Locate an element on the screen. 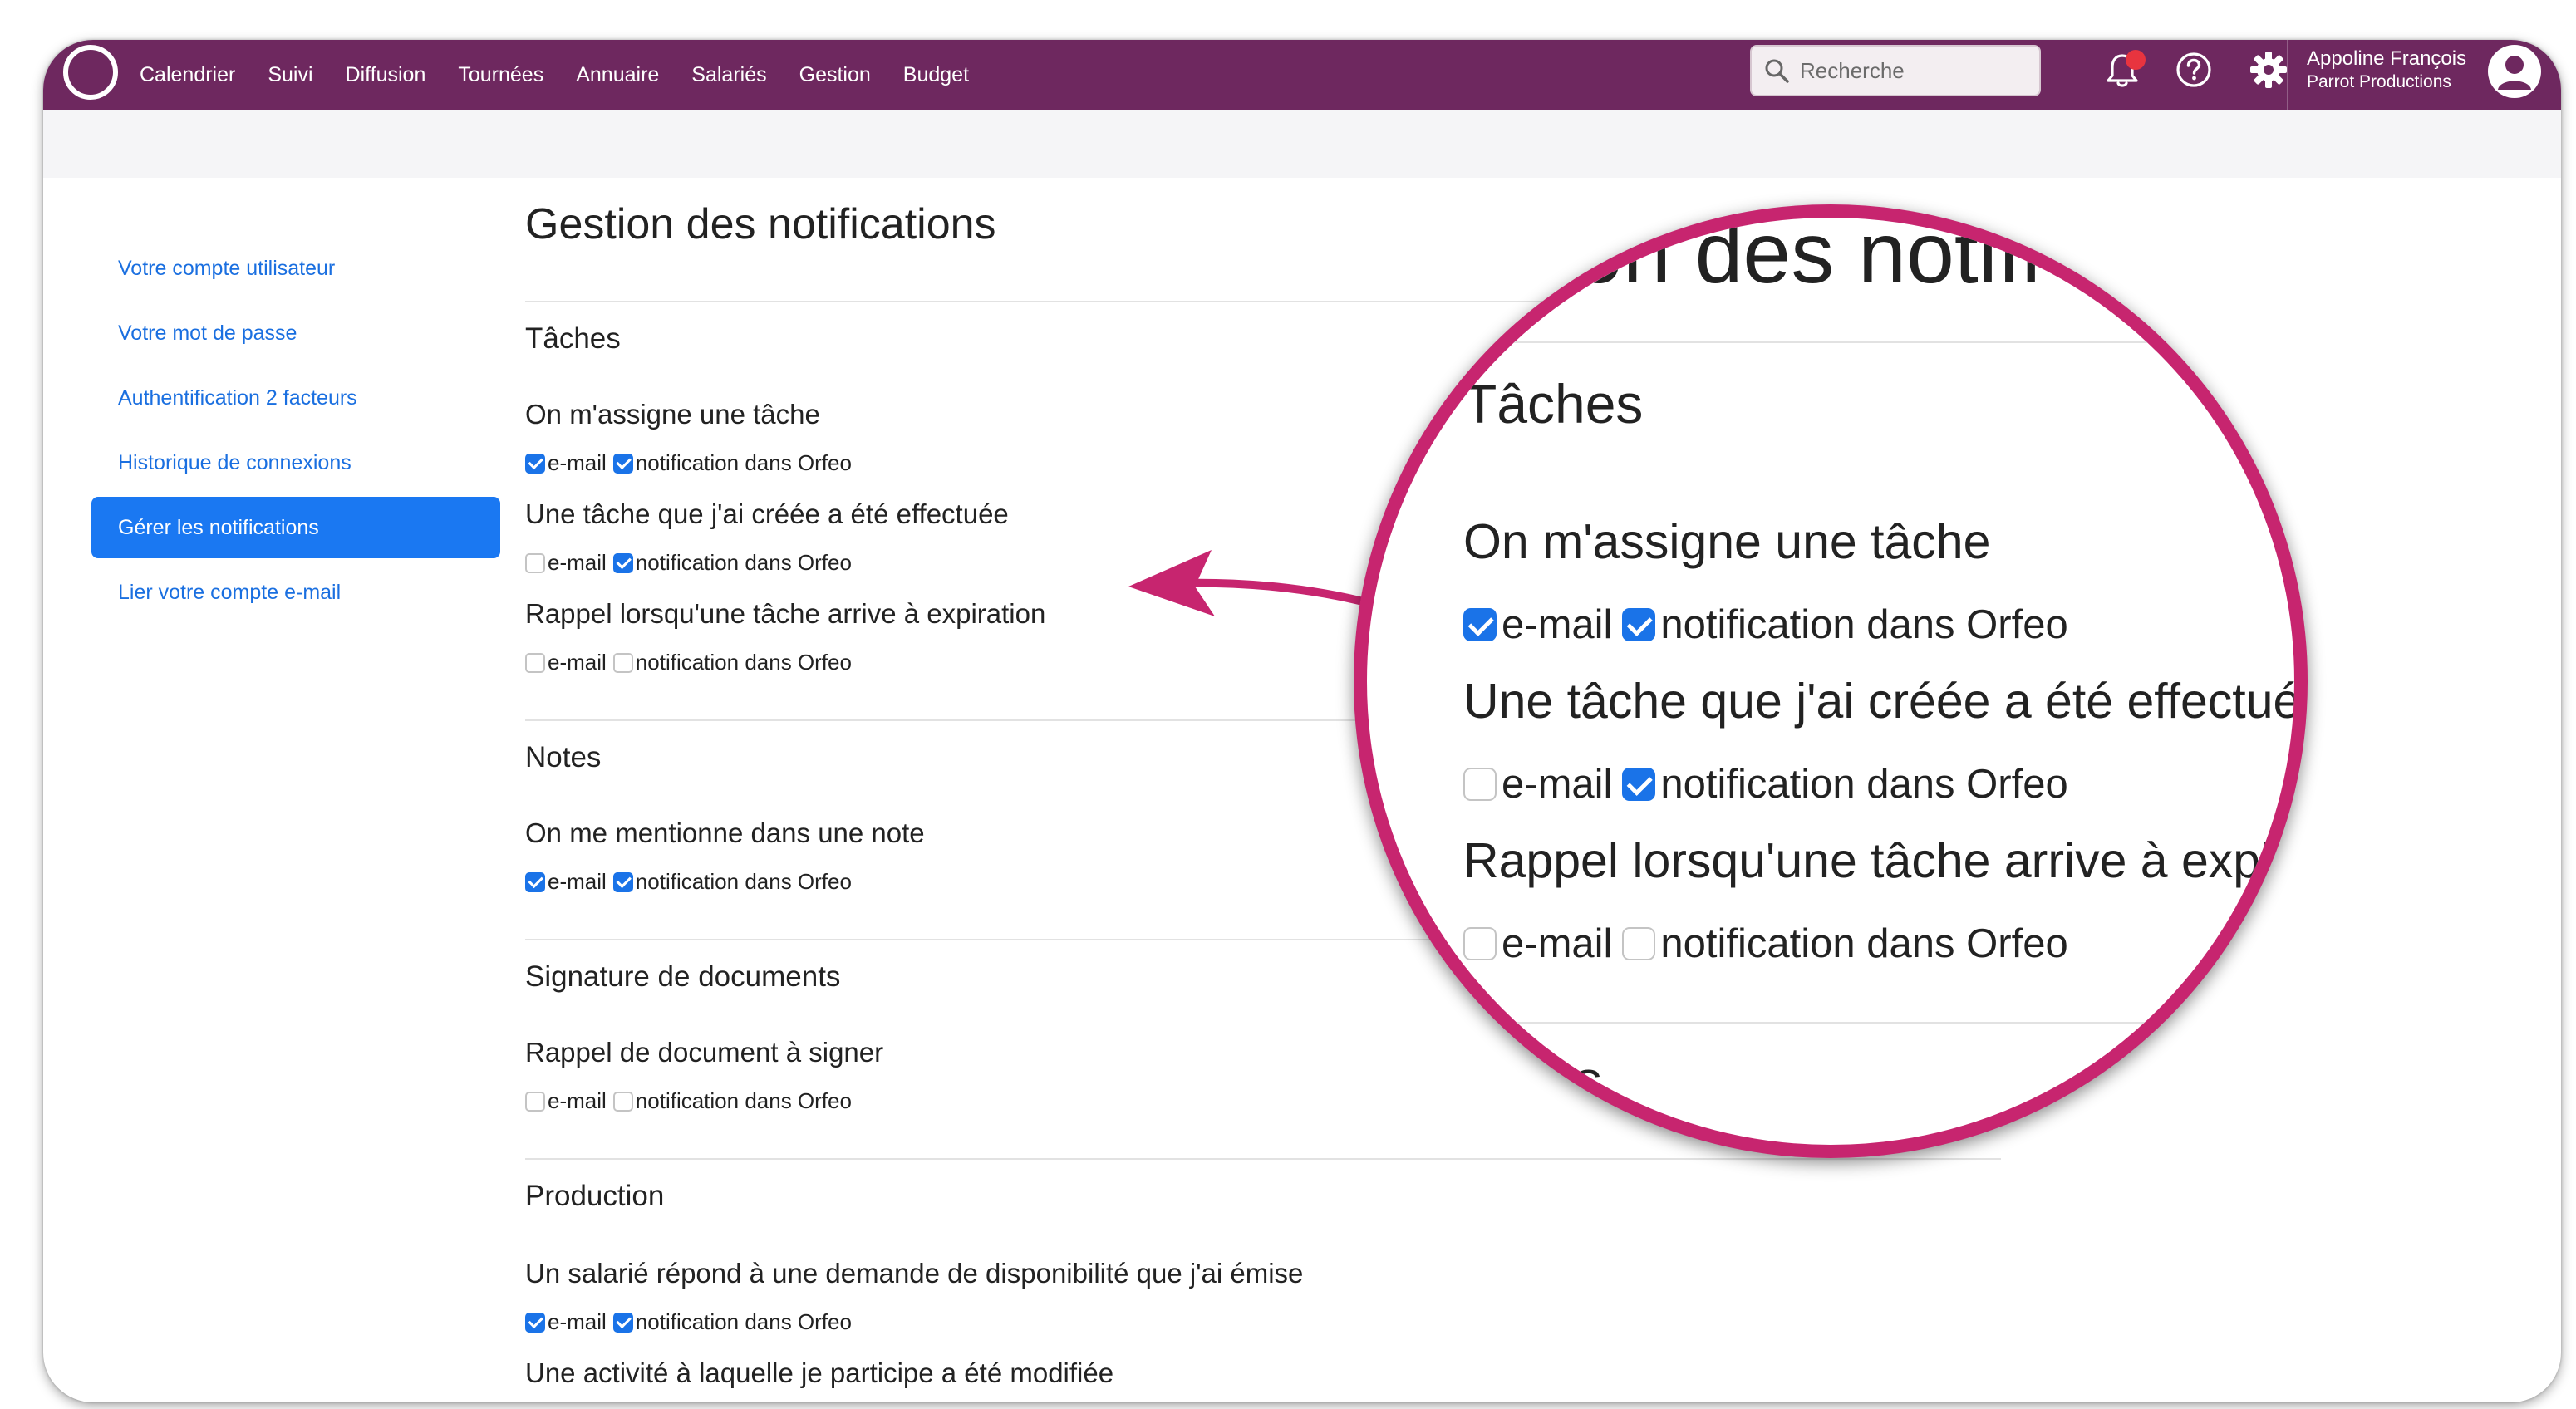  sidebar-item-2fa: Authentification 2 facteurs is located at coordinates (295, 398).